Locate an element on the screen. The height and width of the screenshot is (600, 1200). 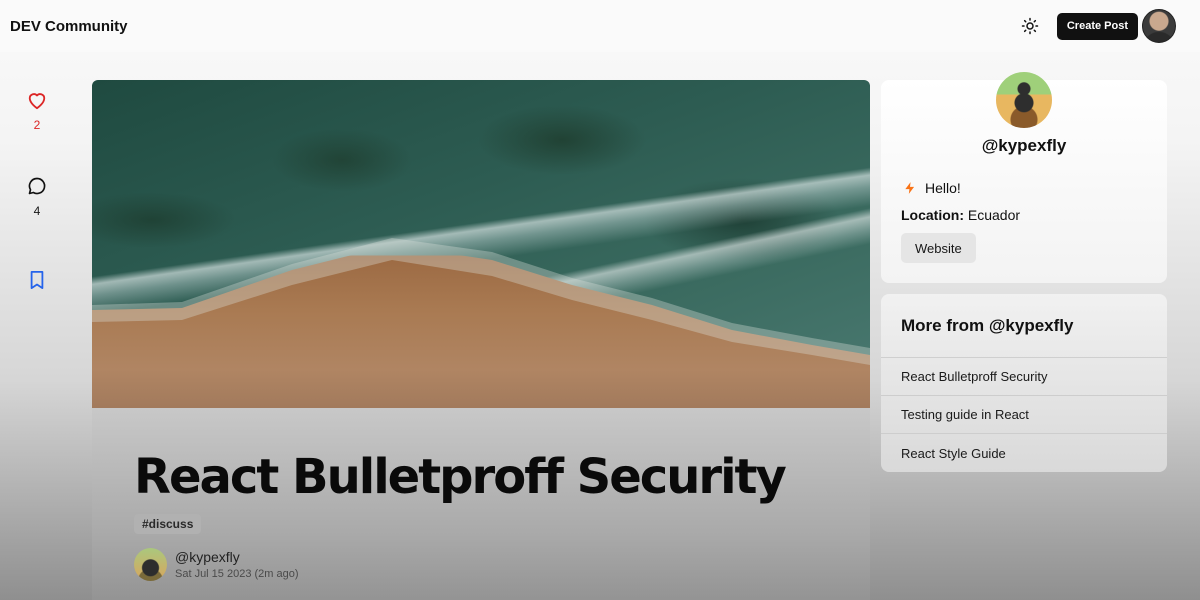
bookmark-button is located at coordinates (37, 280).